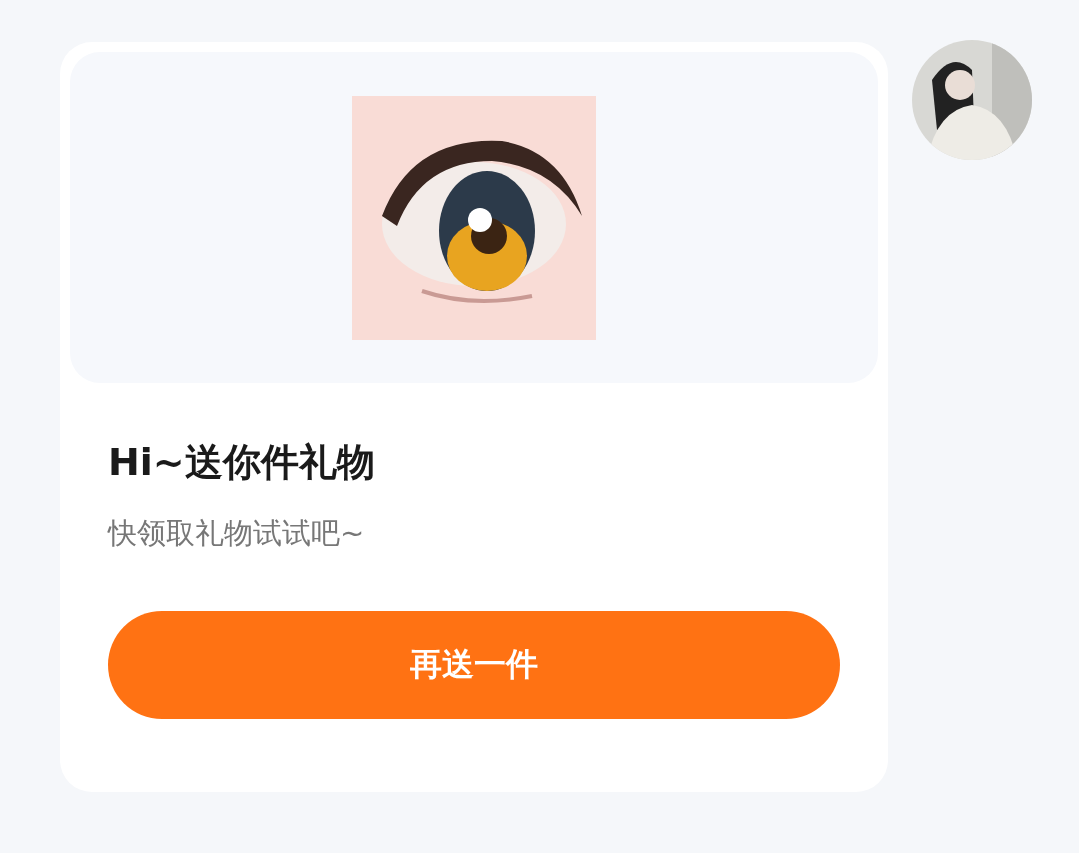 This screenshot has width=1079, height=853. What do you see at coordinates (237, 533) in the screenshot?
I see `card-subtitle: 快领取礼物试试吧~` at bounding box center [237, 533].